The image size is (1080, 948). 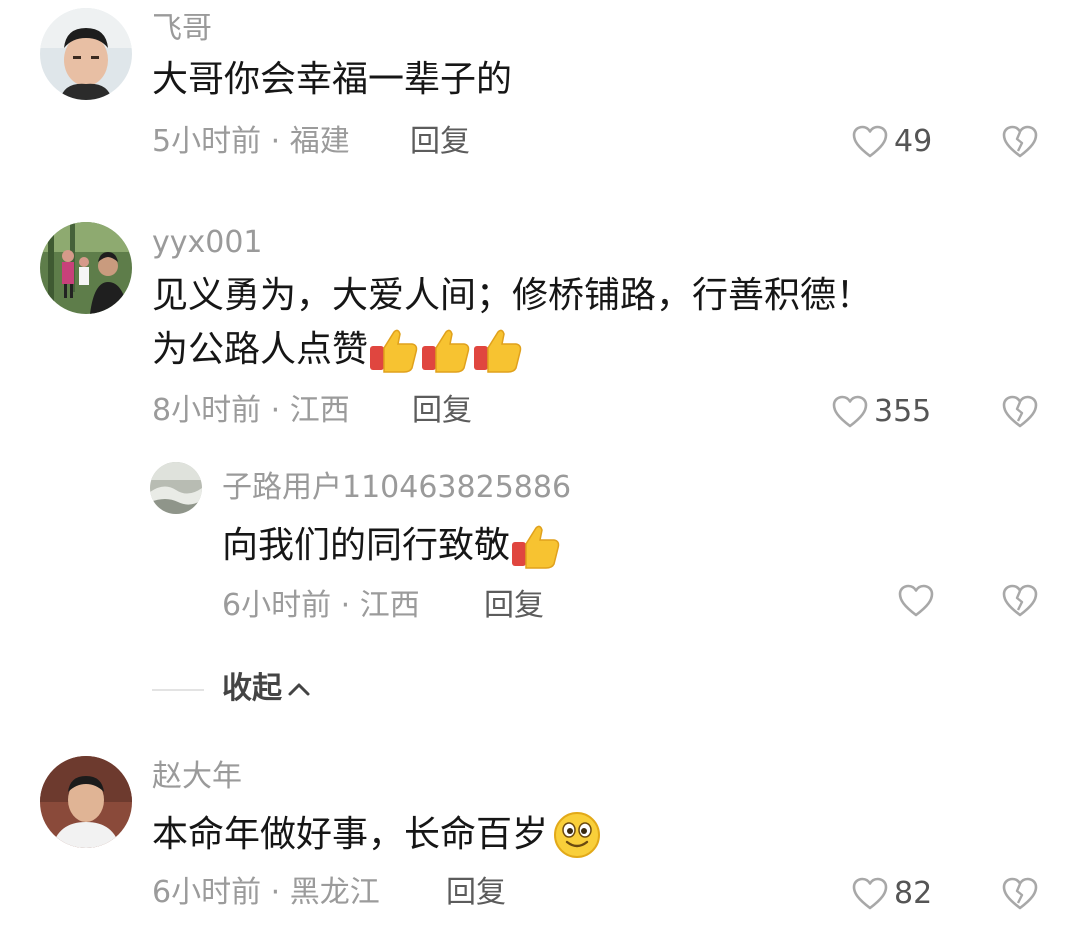 I want to click on comment-meta: 5小时前 · 福建, so click(x=251, y=142).